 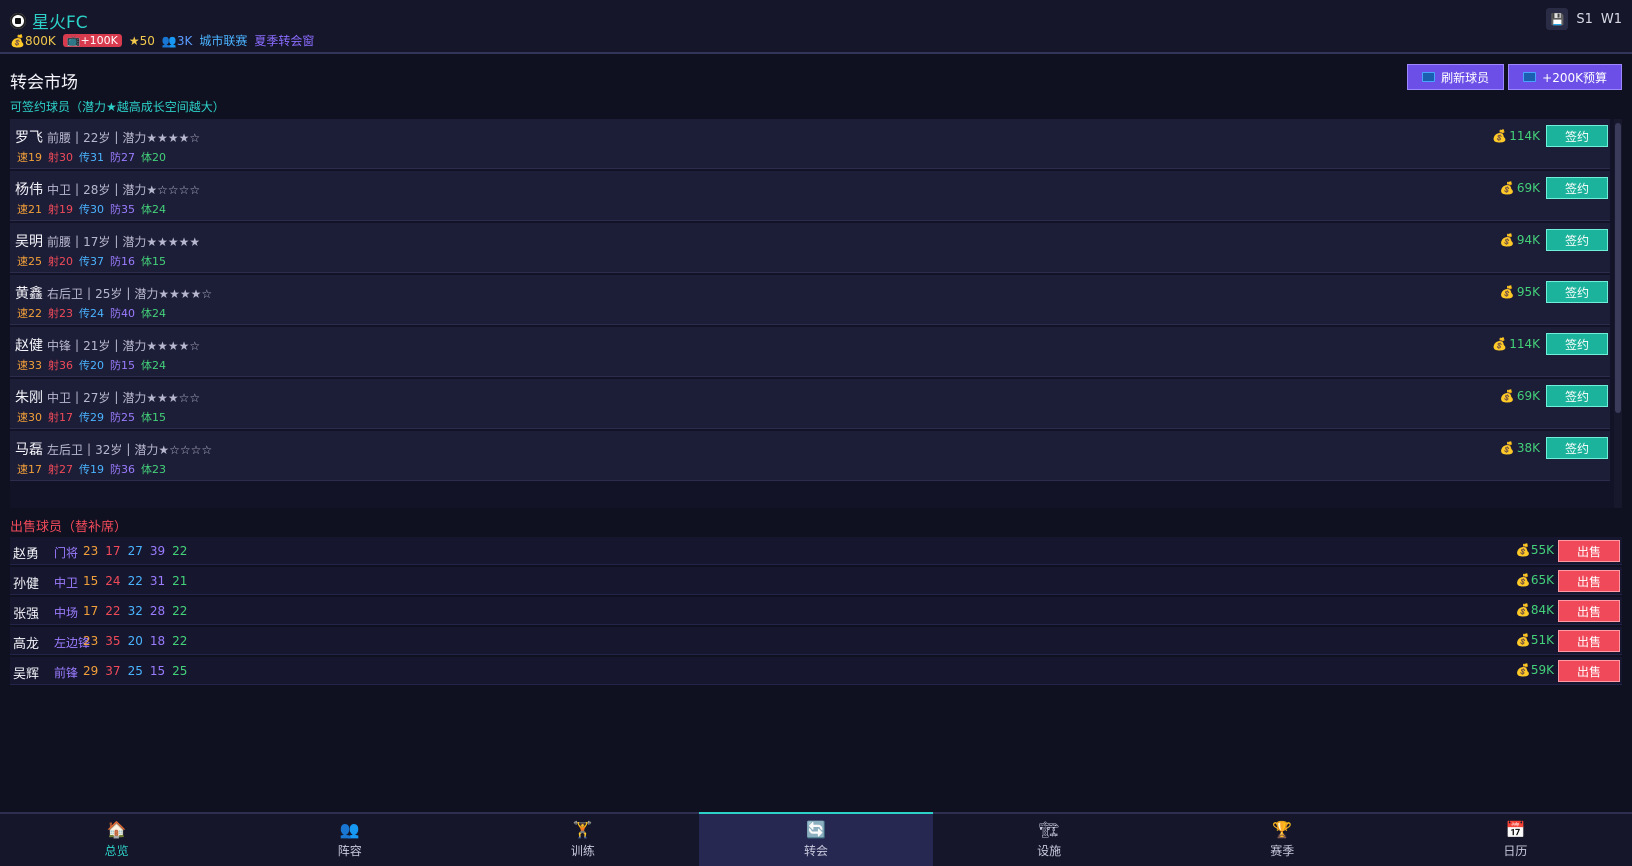 What do you see at coordinates (135, 611) in the screenshot?
I see `player-stats: 17 22 32 28 22` at bounding box center [135, 611].